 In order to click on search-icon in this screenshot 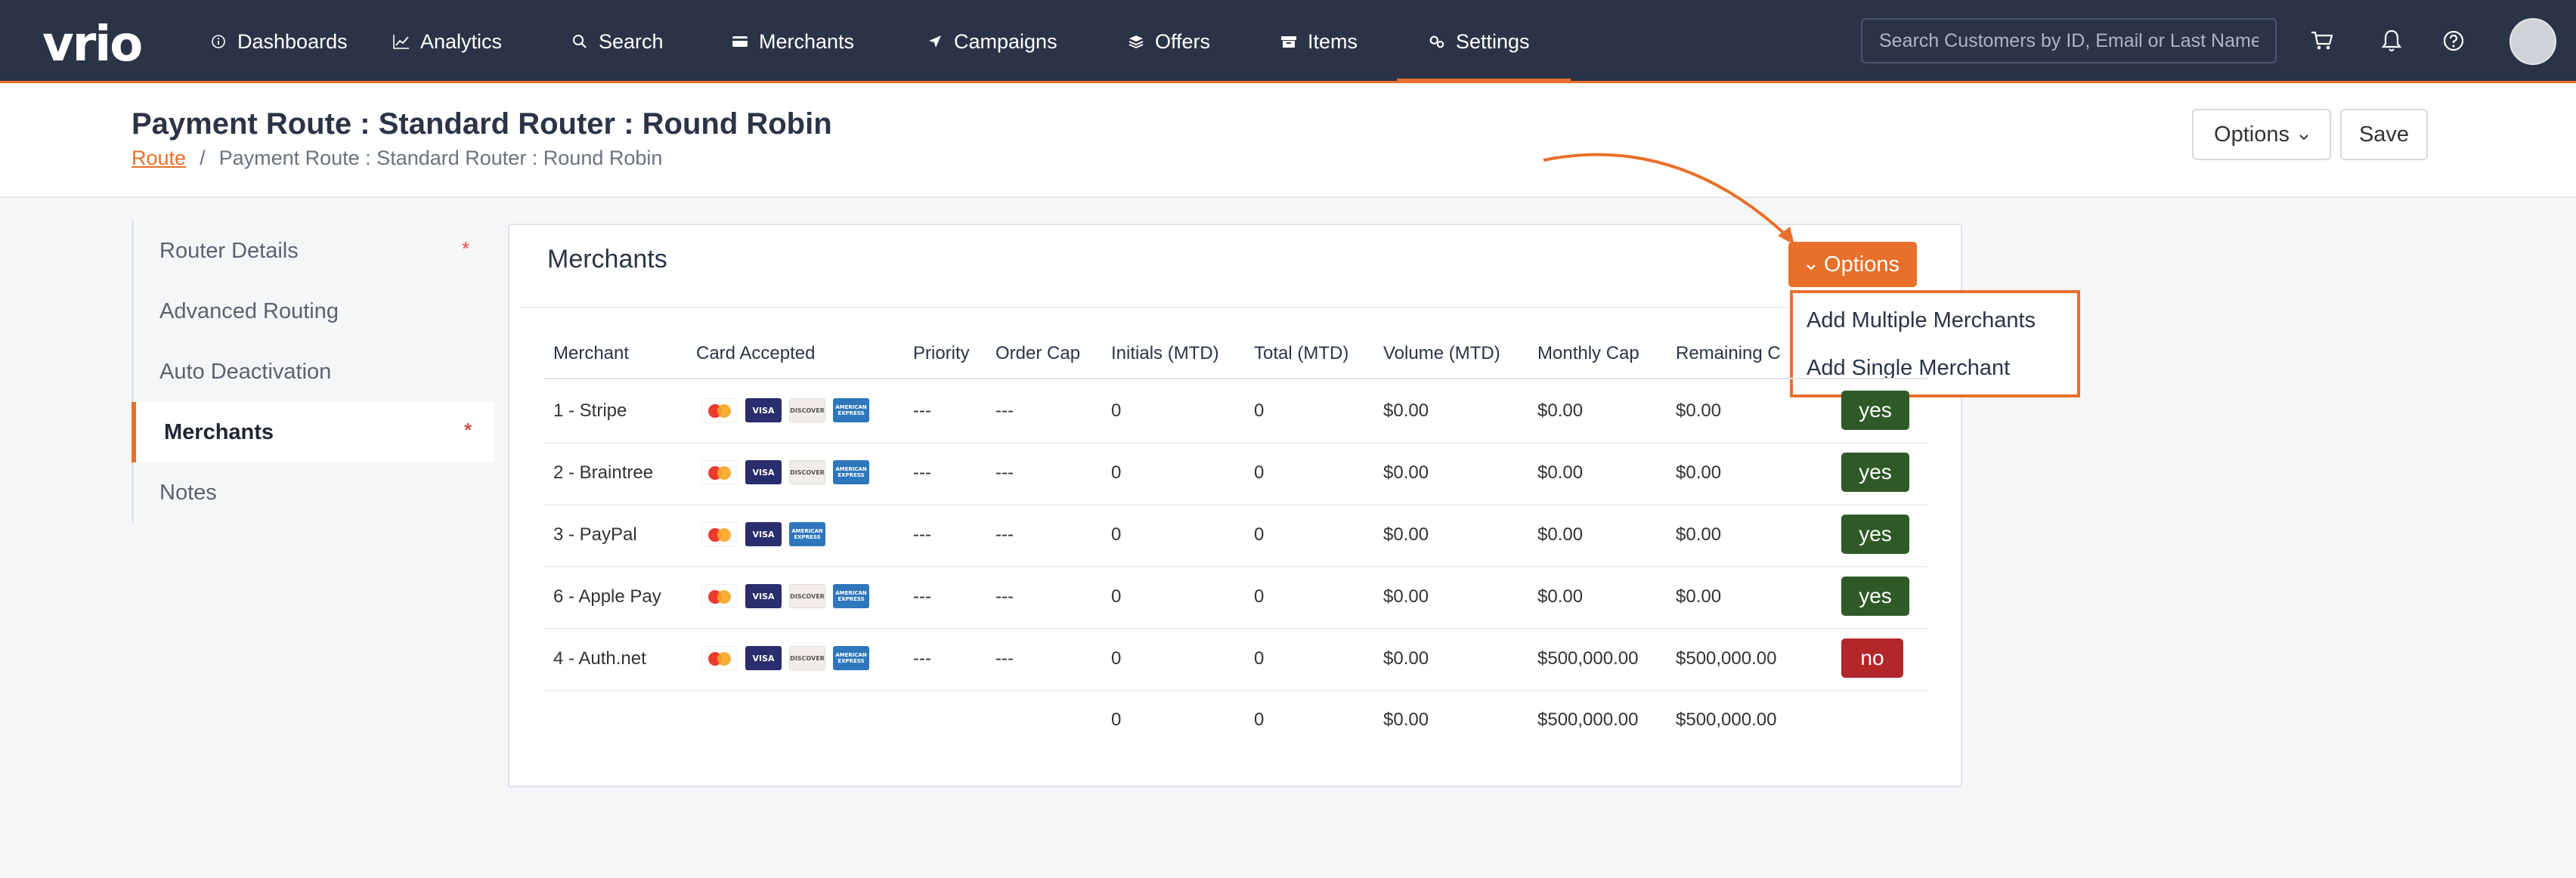, I will do `click(579, 41)`.